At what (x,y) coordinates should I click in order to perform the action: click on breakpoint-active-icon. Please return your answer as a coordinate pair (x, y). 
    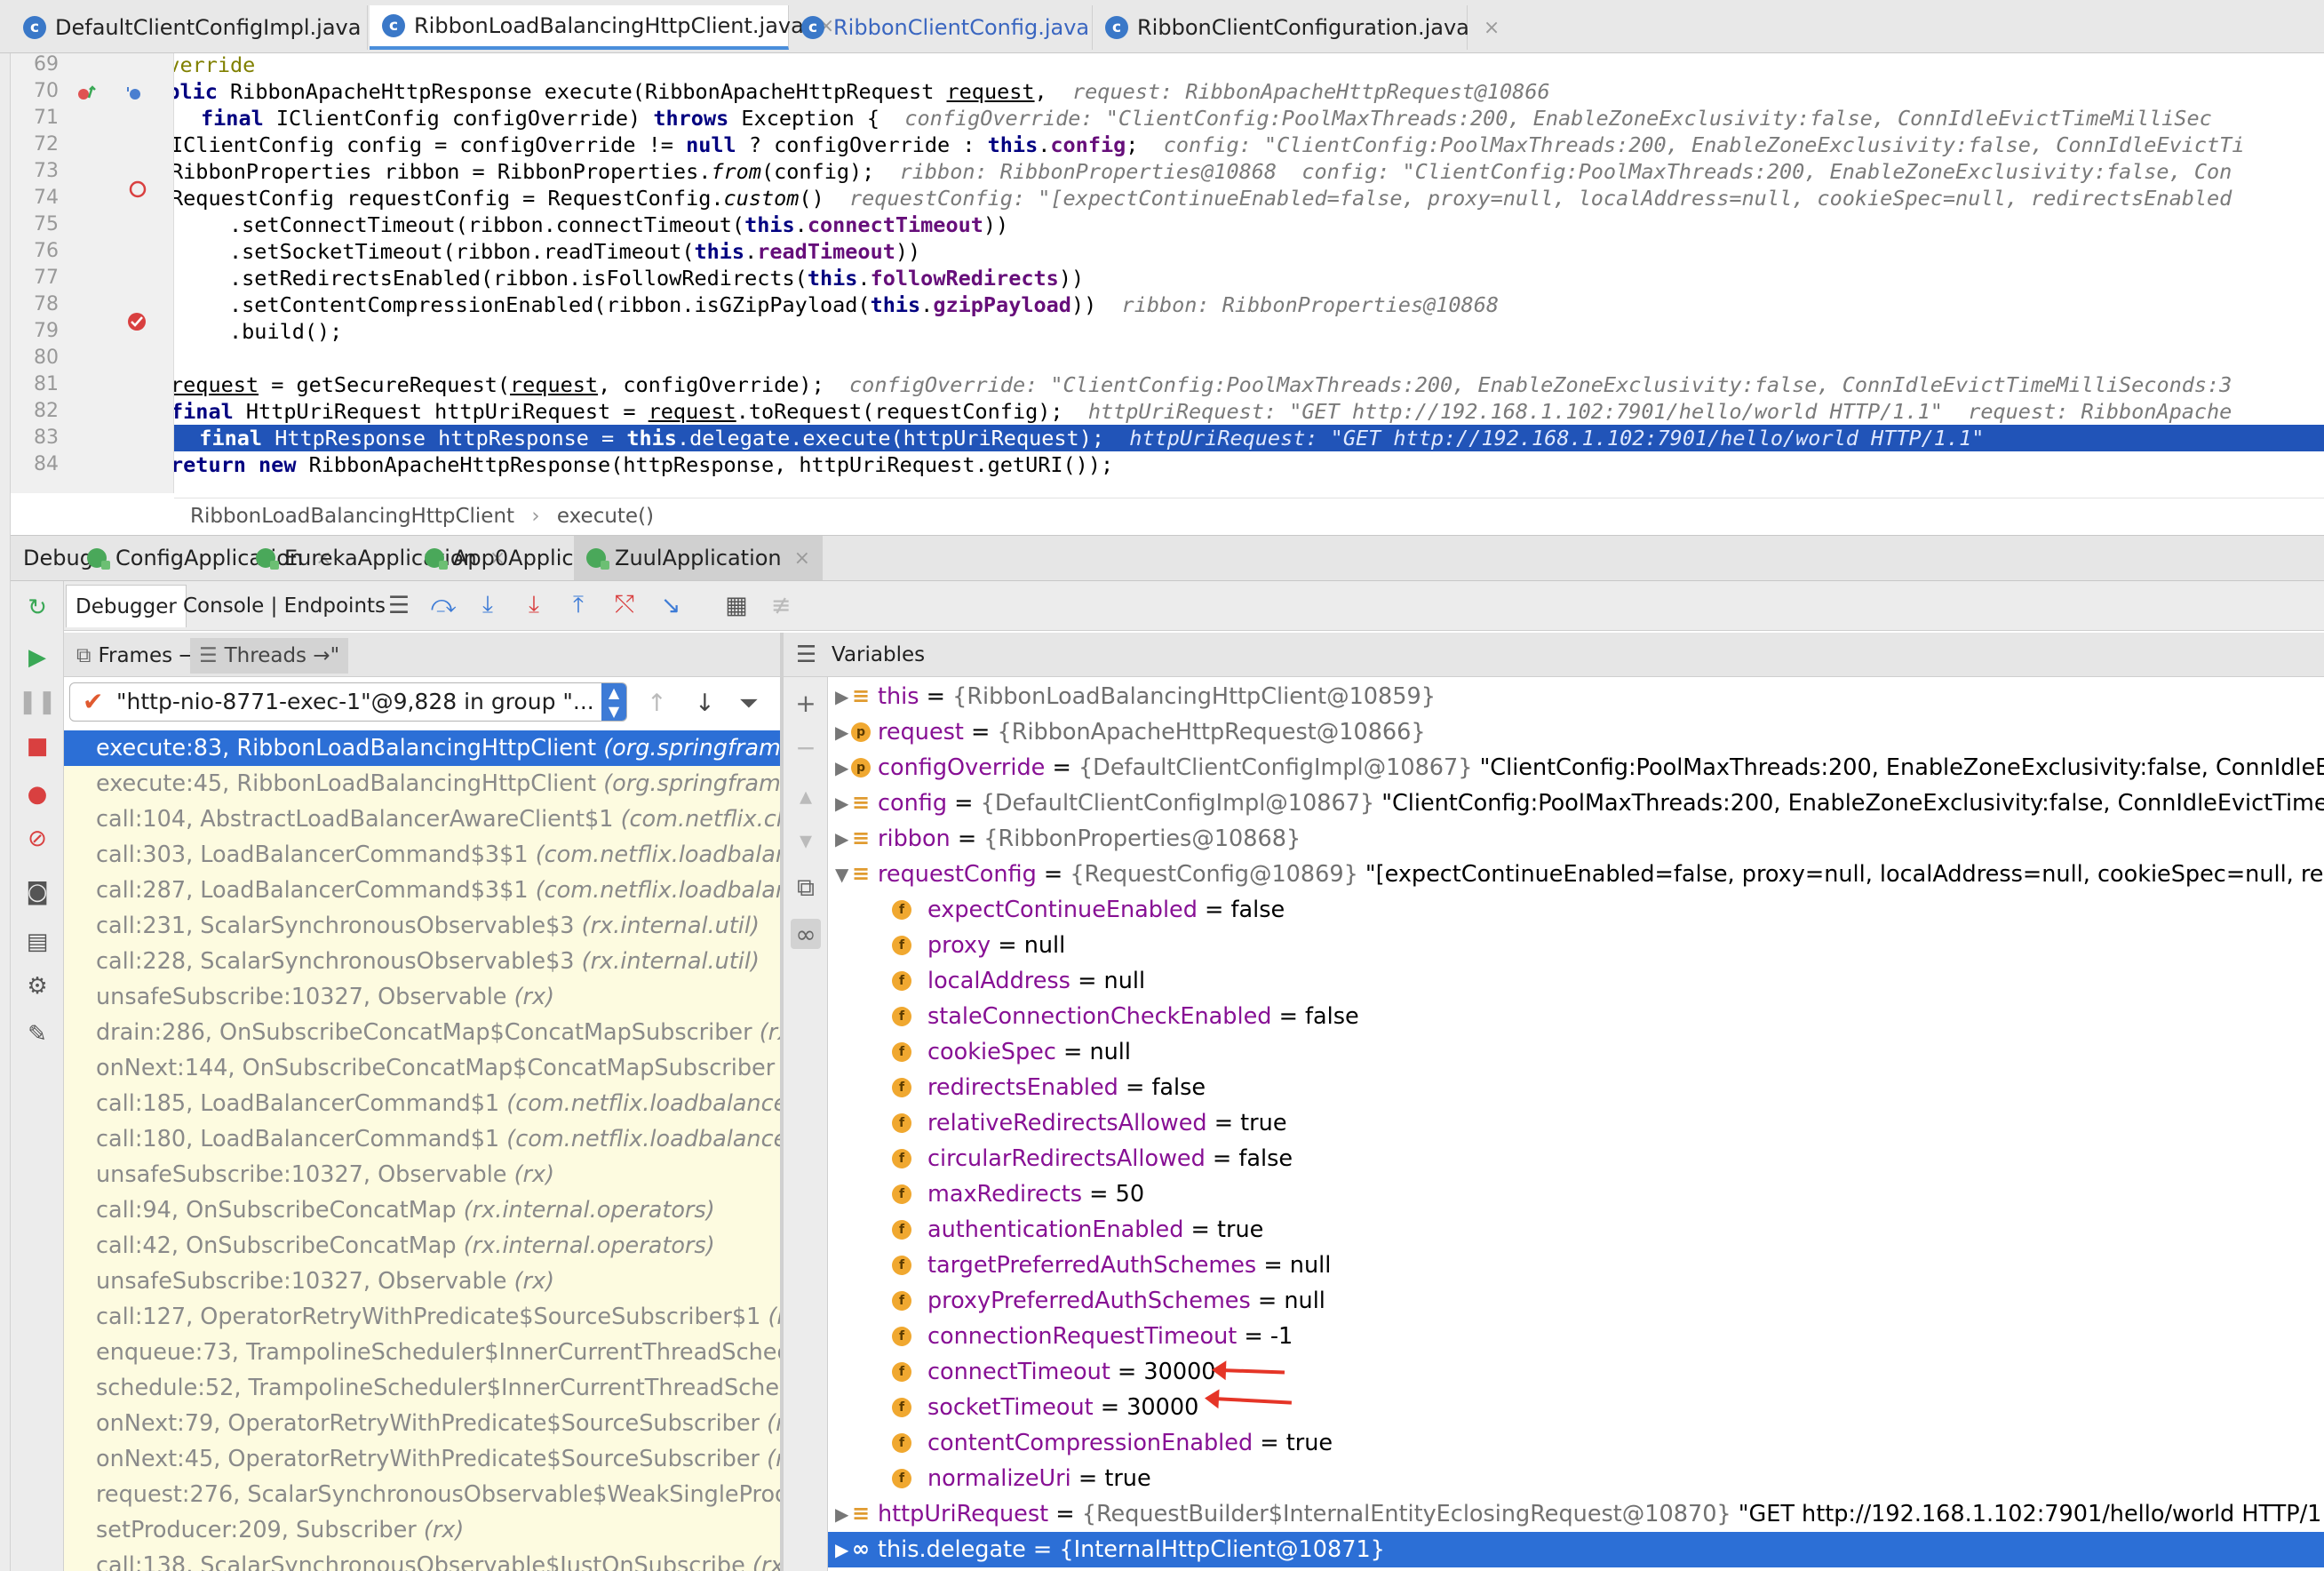
    Looking at the image, I should click on (136, 321).